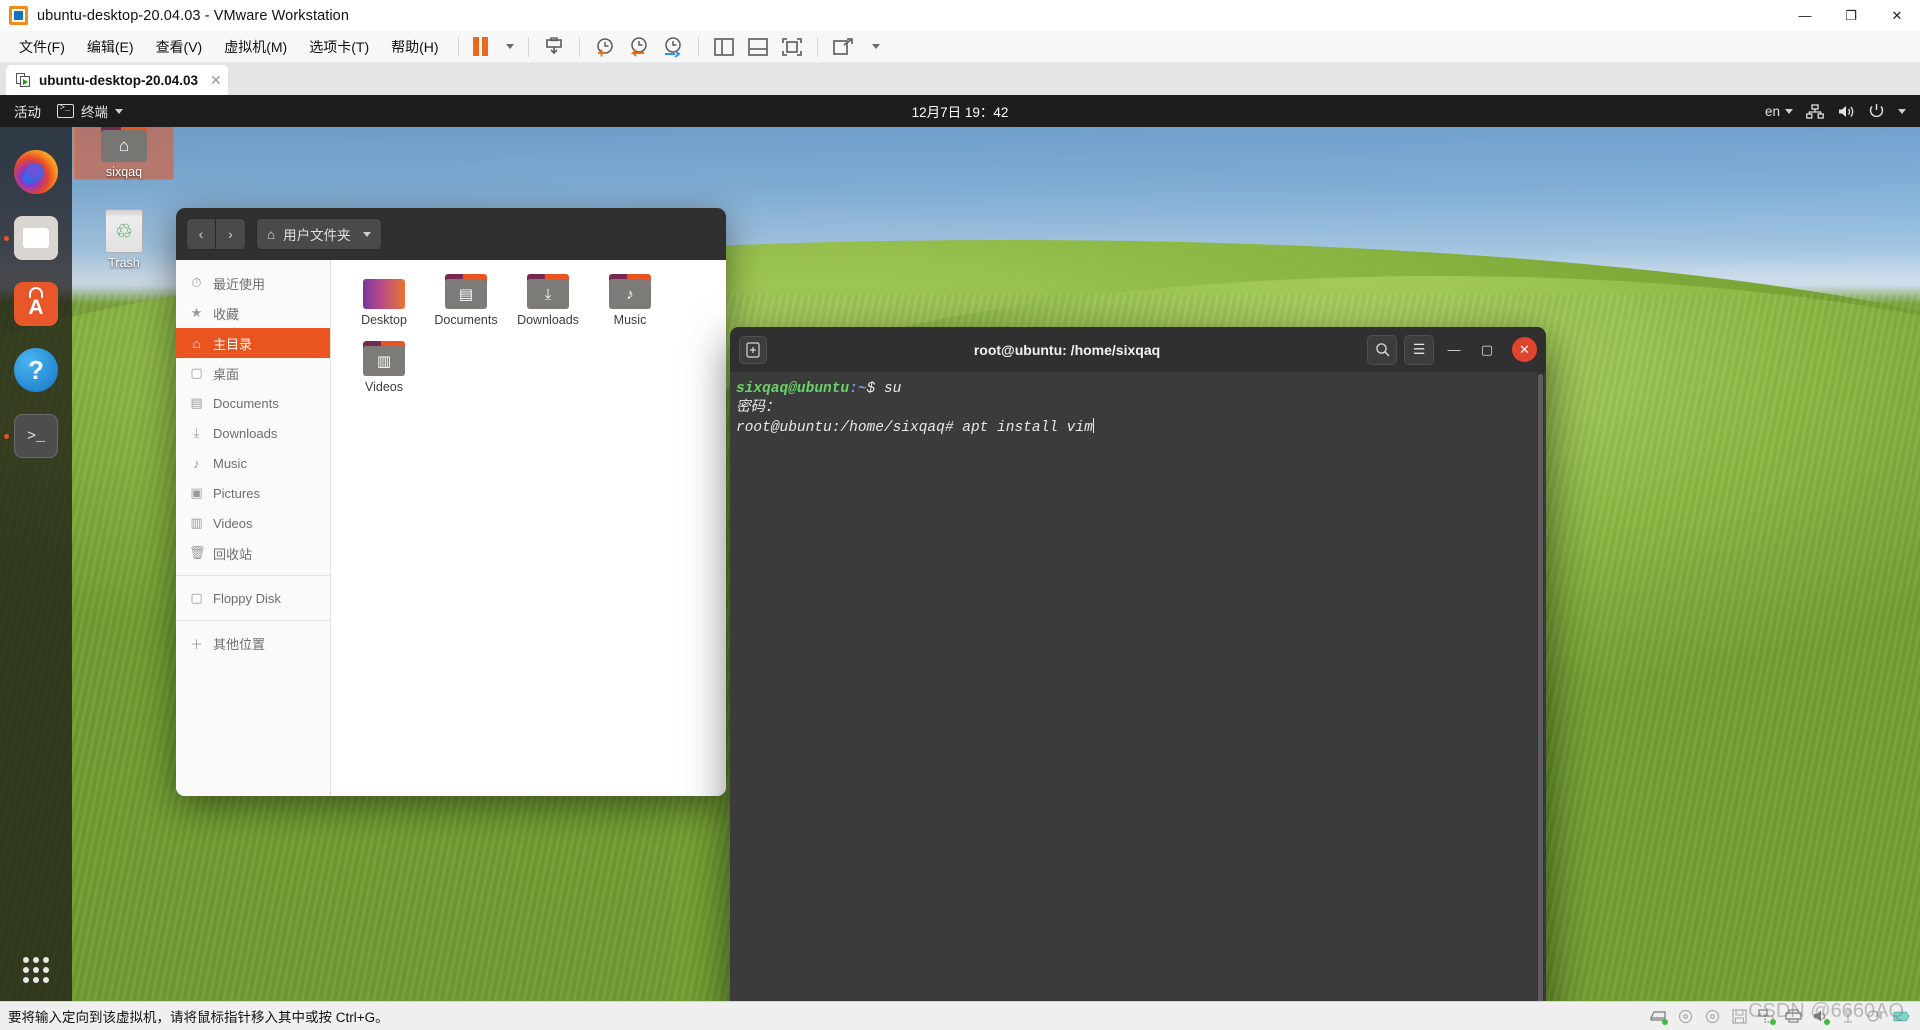 This screenshot has height=1030, width=1920. What do you see at coordinates (36, 436) in the screenshot?
I see `dock-item-terminal: >_` at bounding box center [36, 436].